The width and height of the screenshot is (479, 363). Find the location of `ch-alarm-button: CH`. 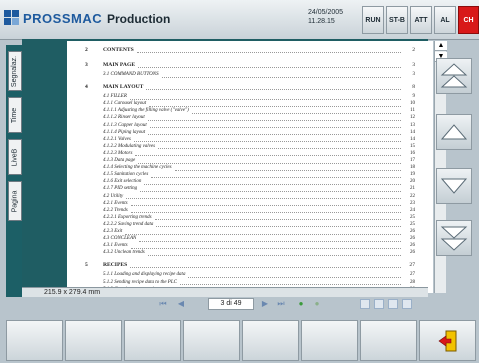

ch-alarm-button: CH is located at coordinates (468, 20).